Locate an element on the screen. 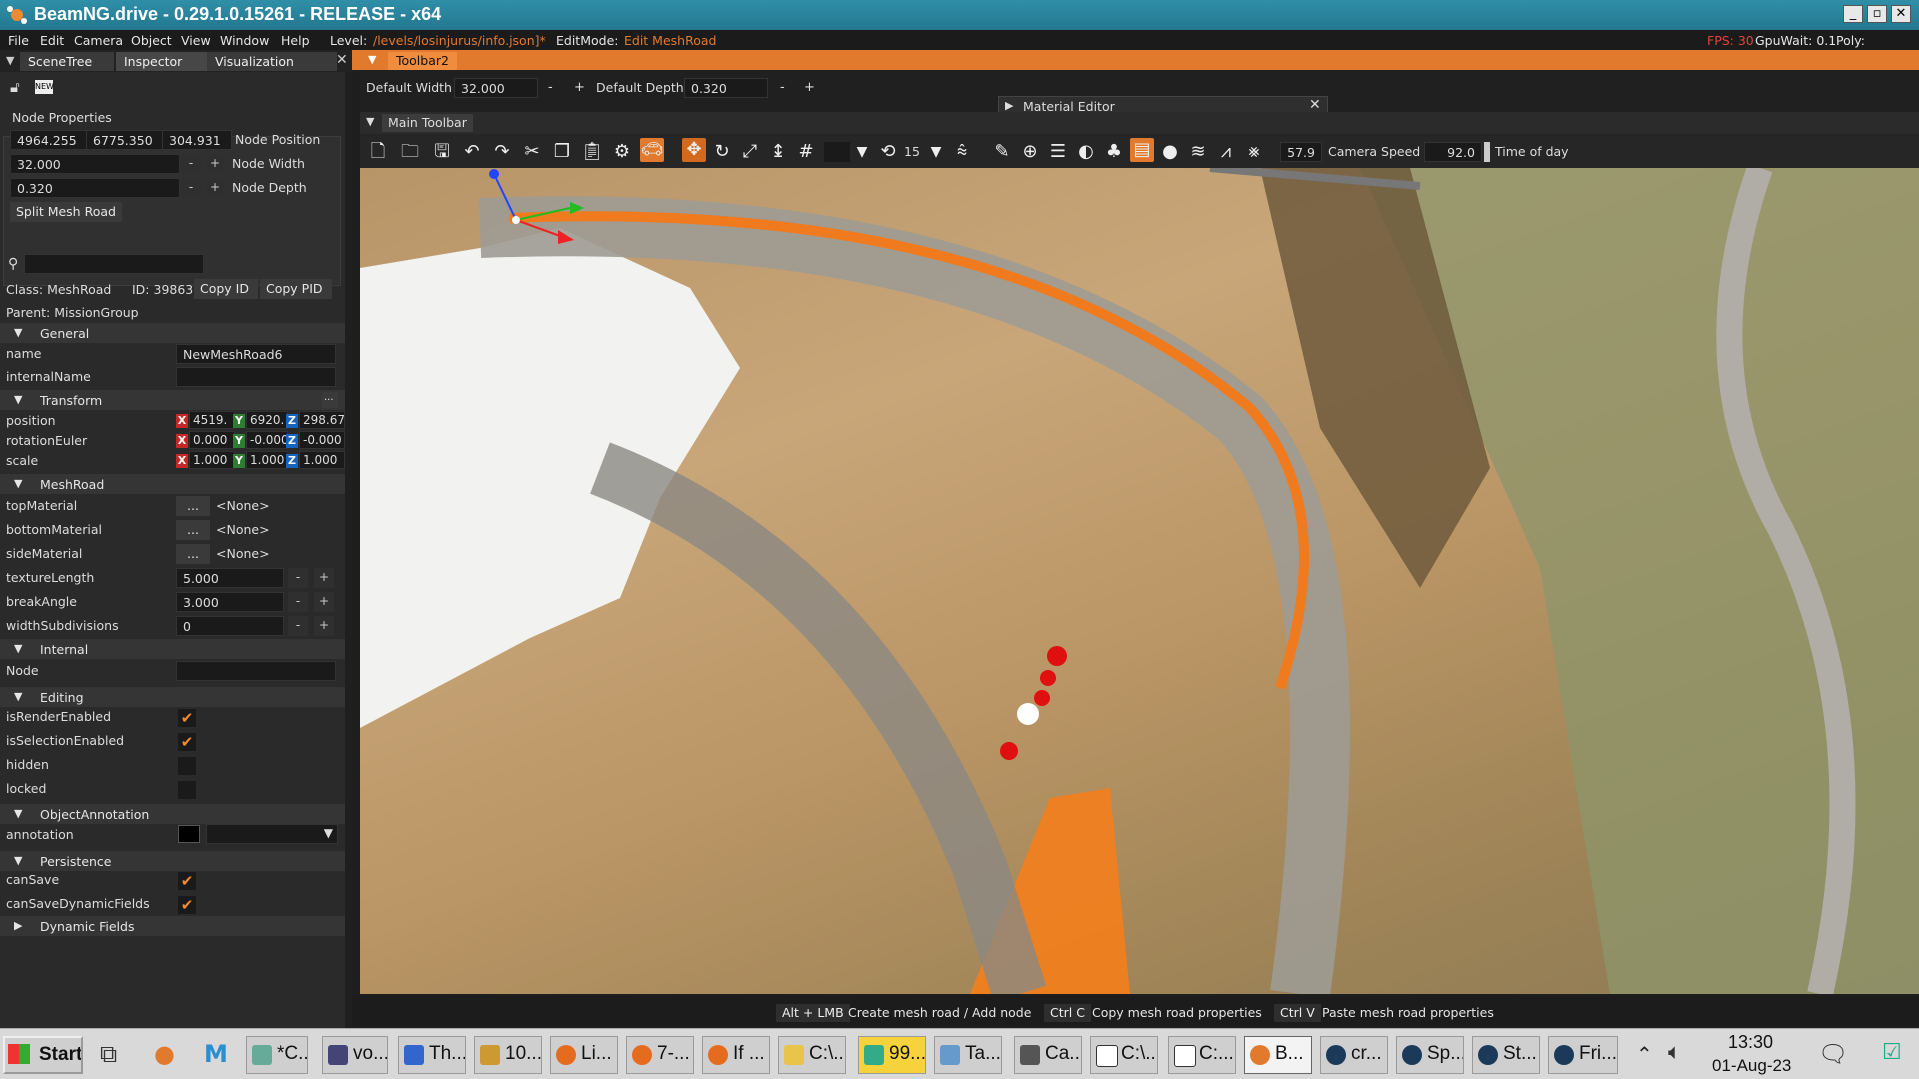  node-depth-input: 0.320 is located at coordinates (95, 188).